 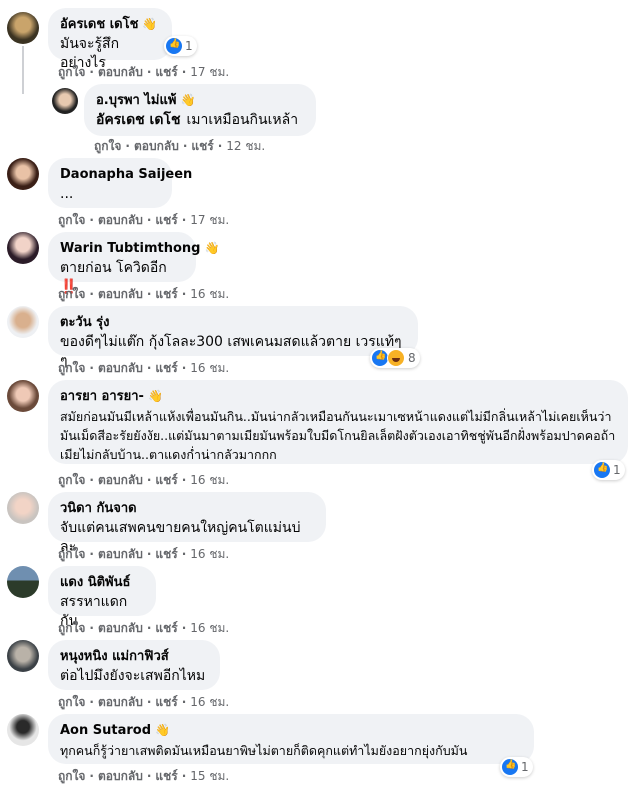 What do you see at coordinates (110, 24) in the screenshot?
I see `comment-author: อัครเดช เดโช 👋` at bounding box center [110, 24].